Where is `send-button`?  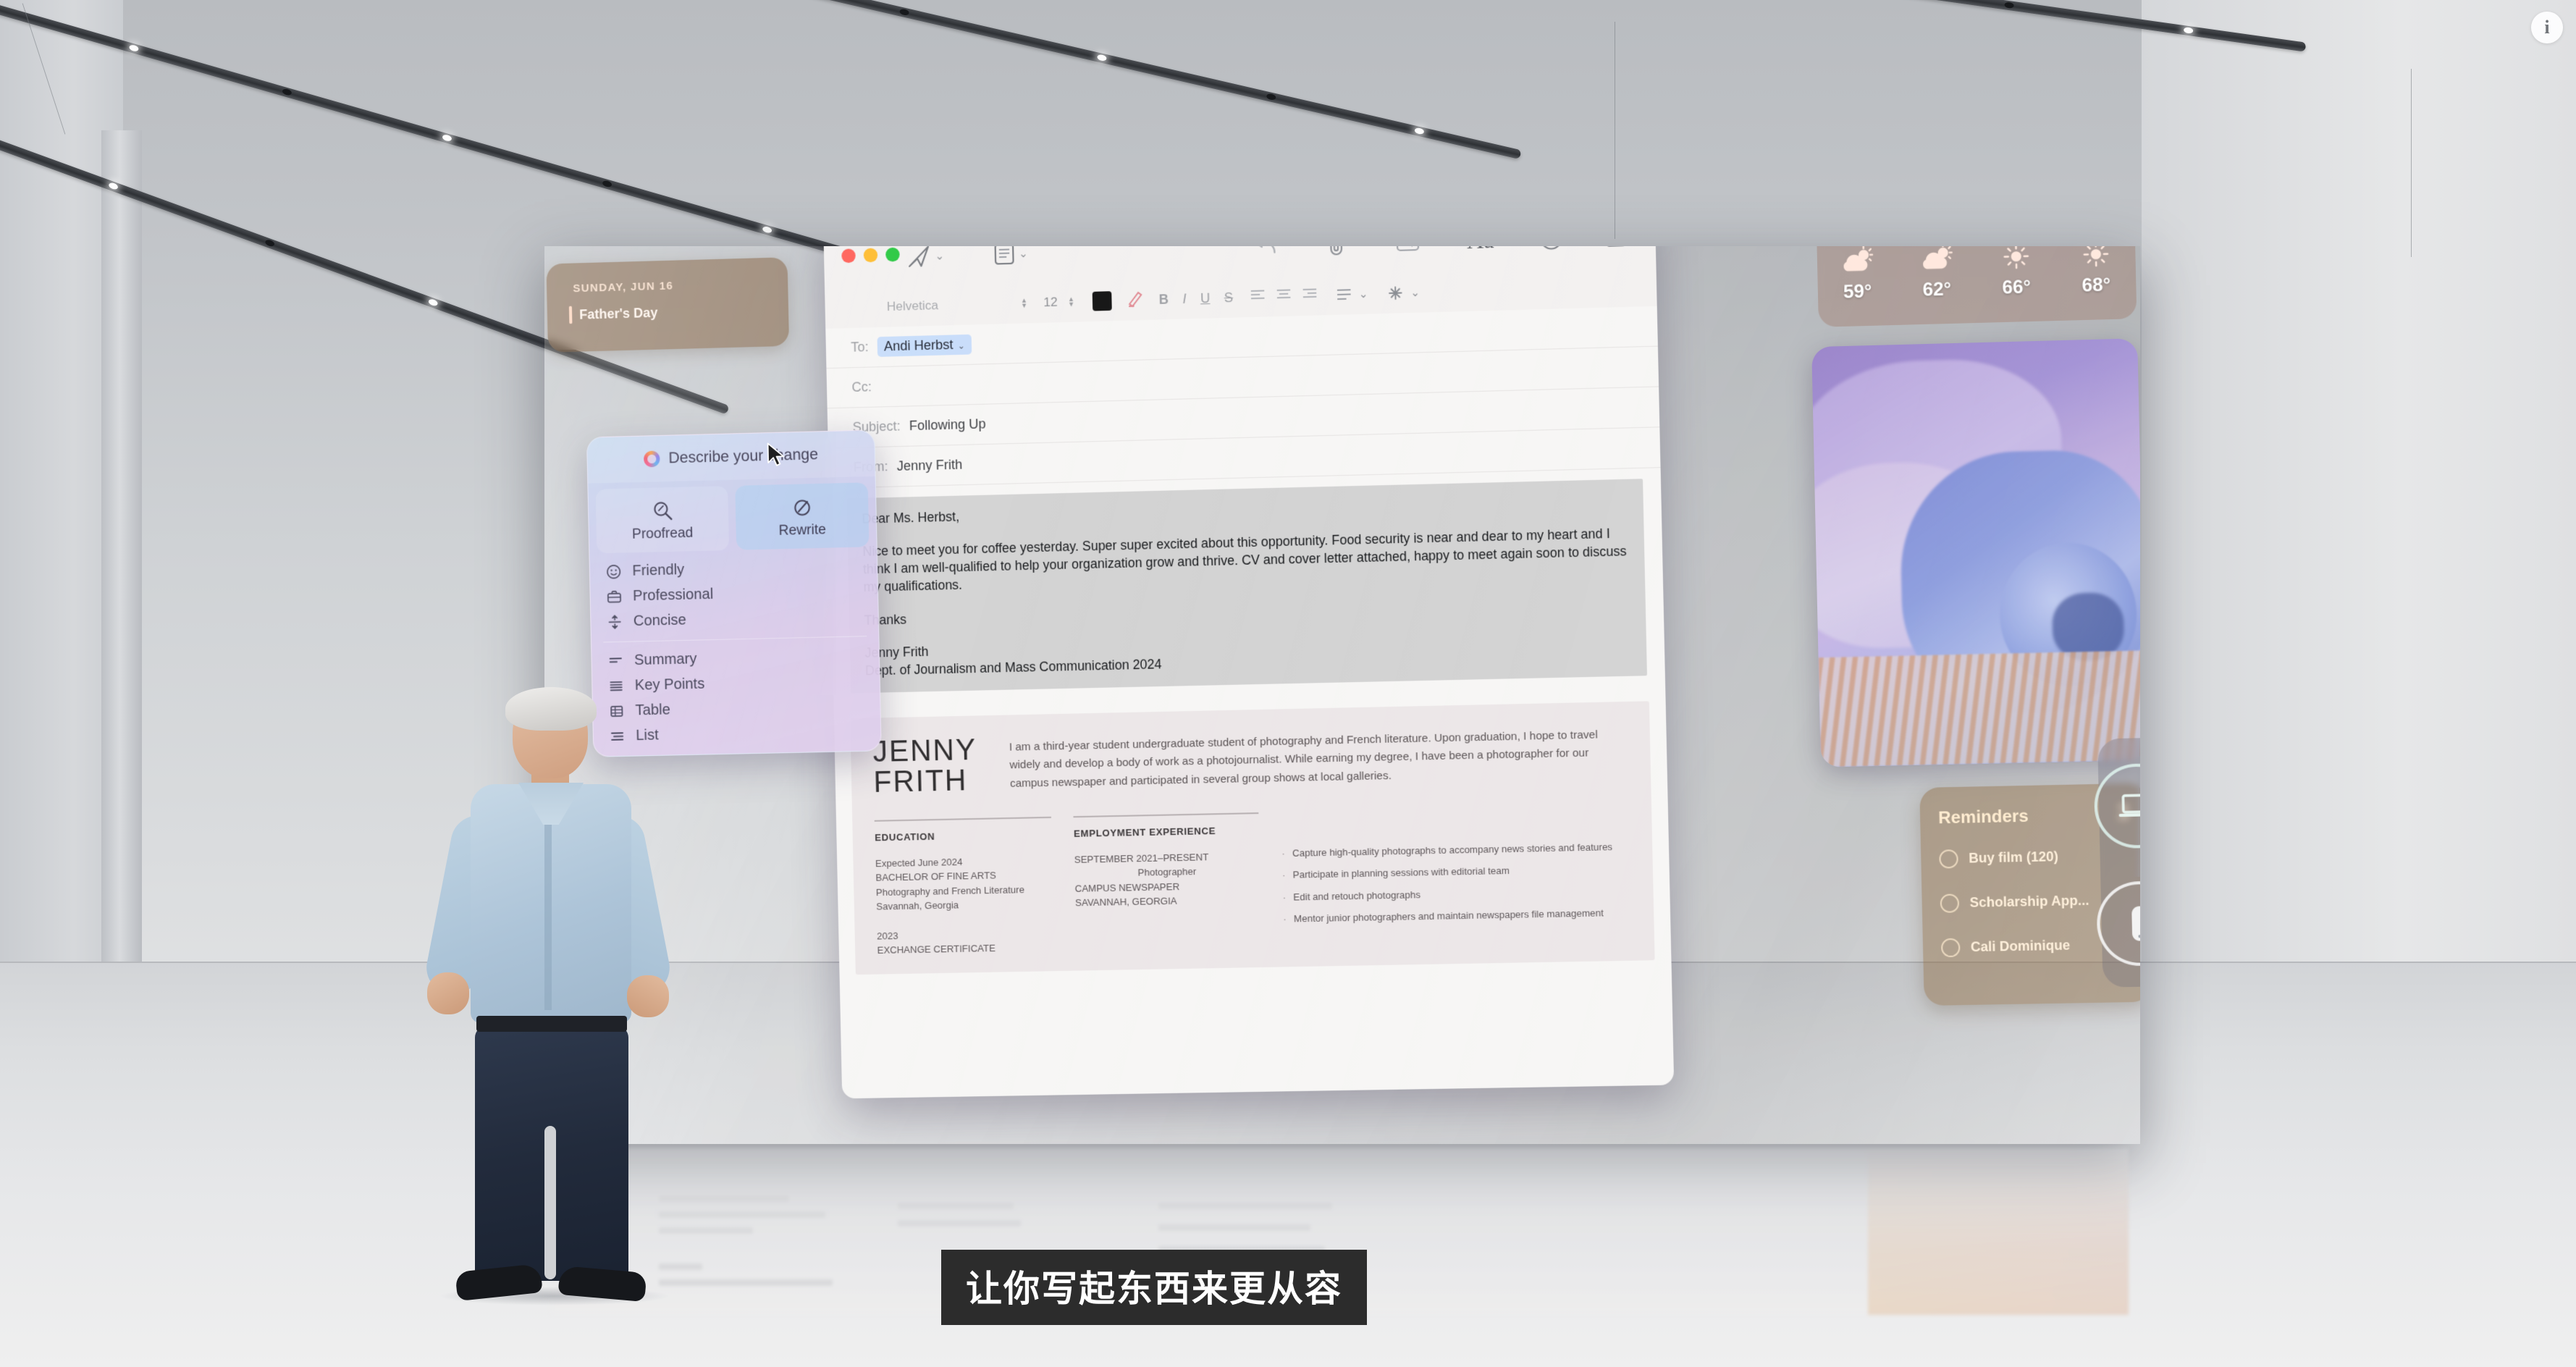 send-button is located at coordinates (918, 257).